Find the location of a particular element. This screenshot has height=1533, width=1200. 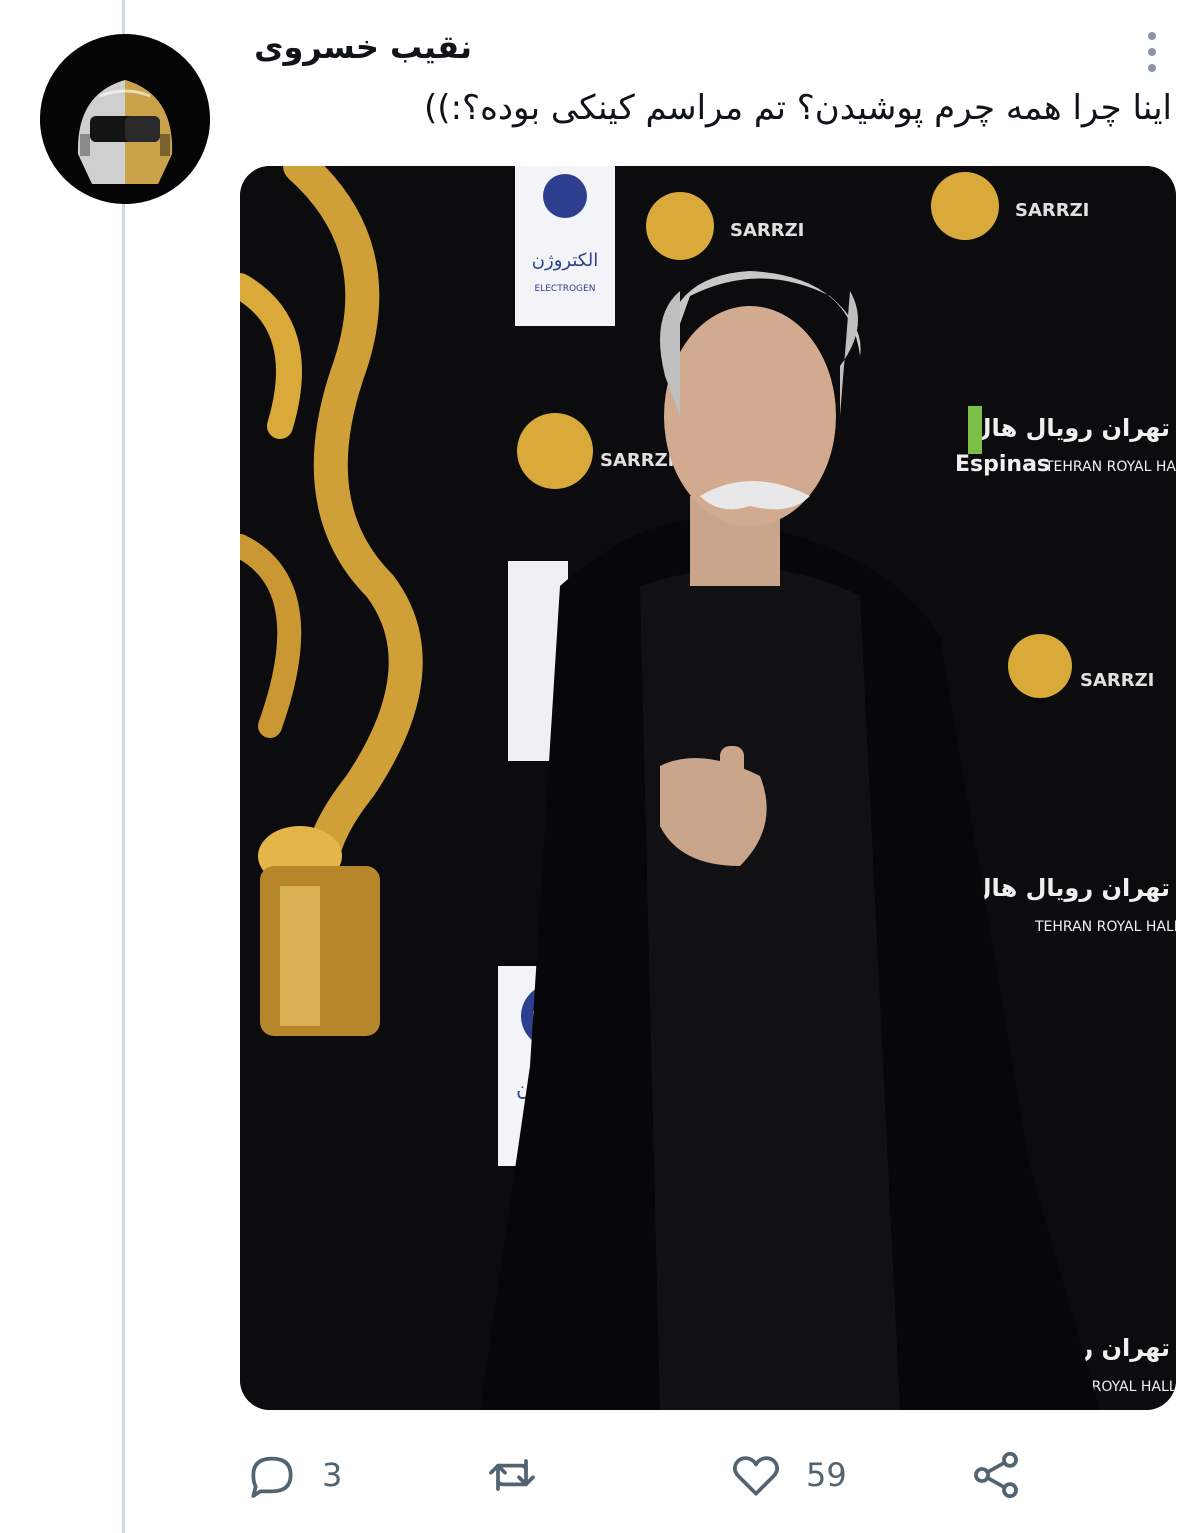

like-count: 59 is located at coordinates (826, 1475).